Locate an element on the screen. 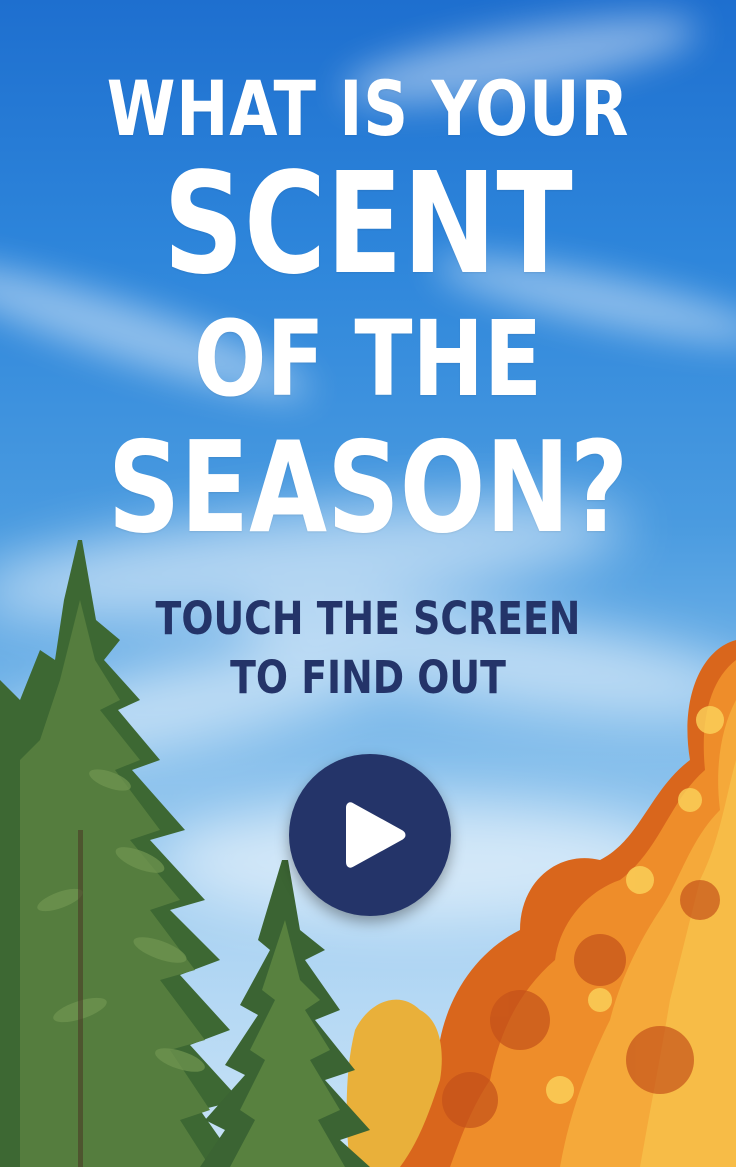 Image resolution: width=736 pixels, height=1167 pixels. cta-line-1: TOUCH THE SCREEN is located at coordinates (368, 618).